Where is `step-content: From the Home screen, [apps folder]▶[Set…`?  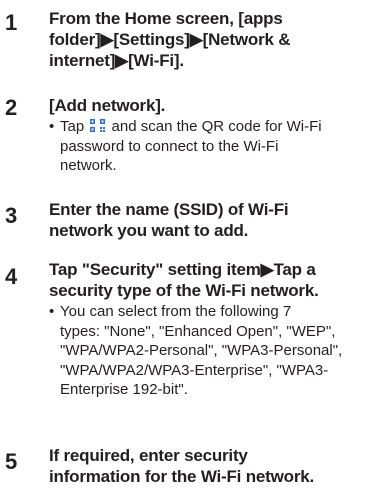 step-content: From the Home screen, [apps folder]▶[Set… is located at coordinates (210, 39).